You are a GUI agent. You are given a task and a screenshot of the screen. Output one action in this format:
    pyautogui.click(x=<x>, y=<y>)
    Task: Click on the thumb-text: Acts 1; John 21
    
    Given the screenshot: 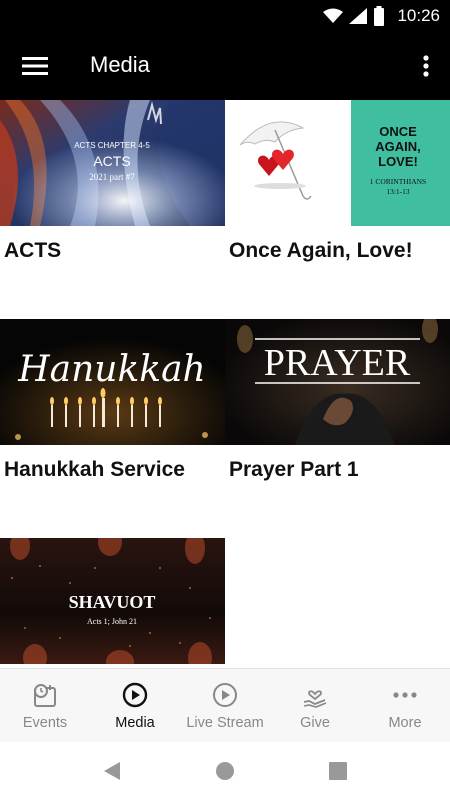 What is the action you would take?
    pyautogui.click(x=112, y=621)
    